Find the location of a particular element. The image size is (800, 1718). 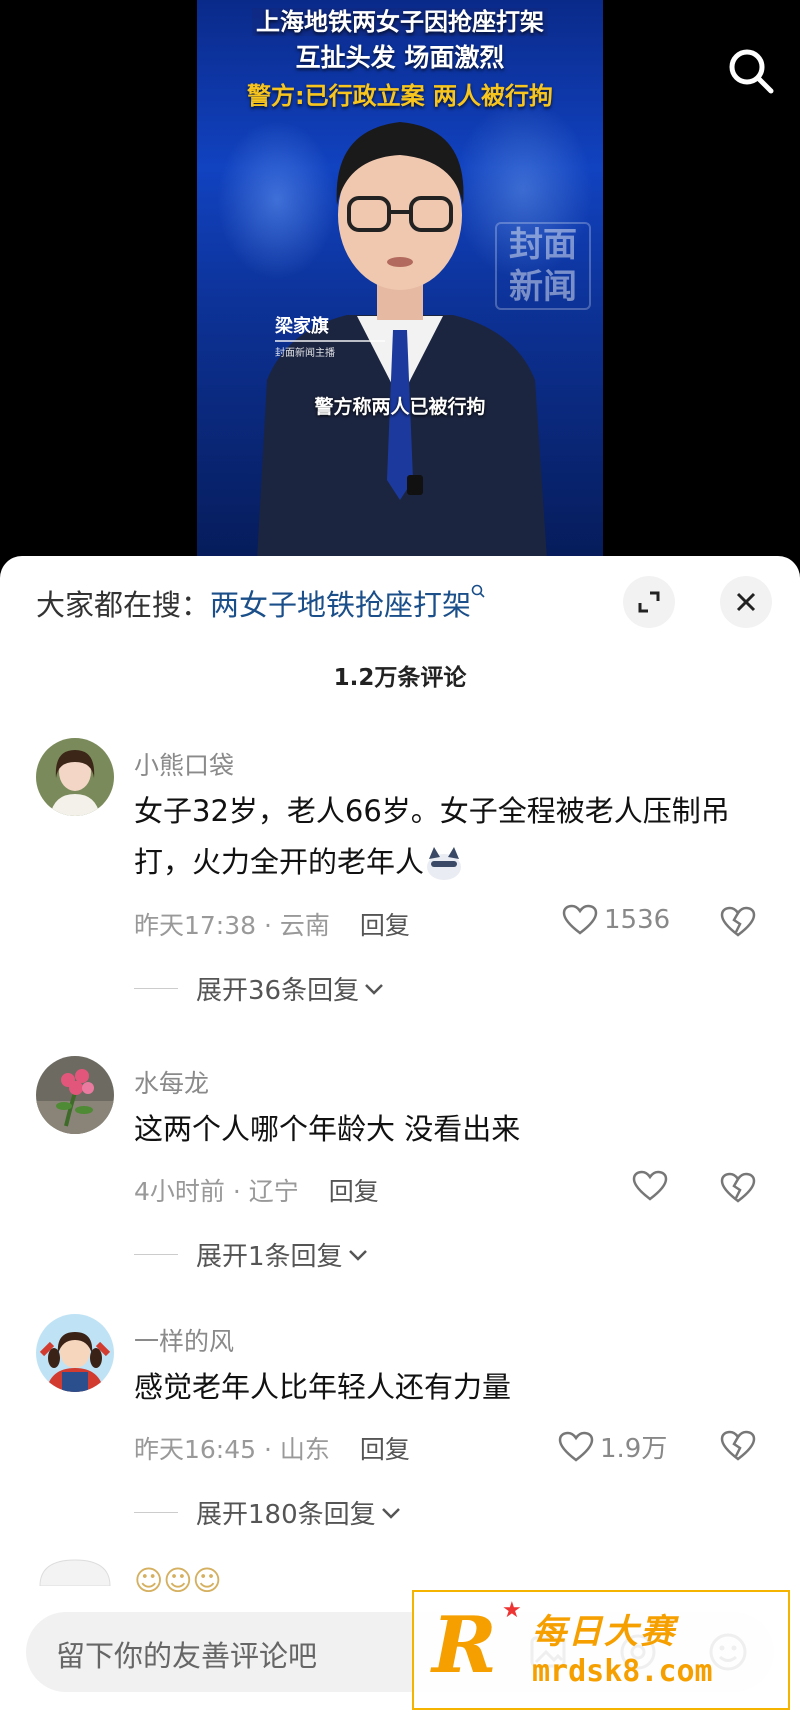

username: 小熊口袋 is located at coordinates (184, 764).